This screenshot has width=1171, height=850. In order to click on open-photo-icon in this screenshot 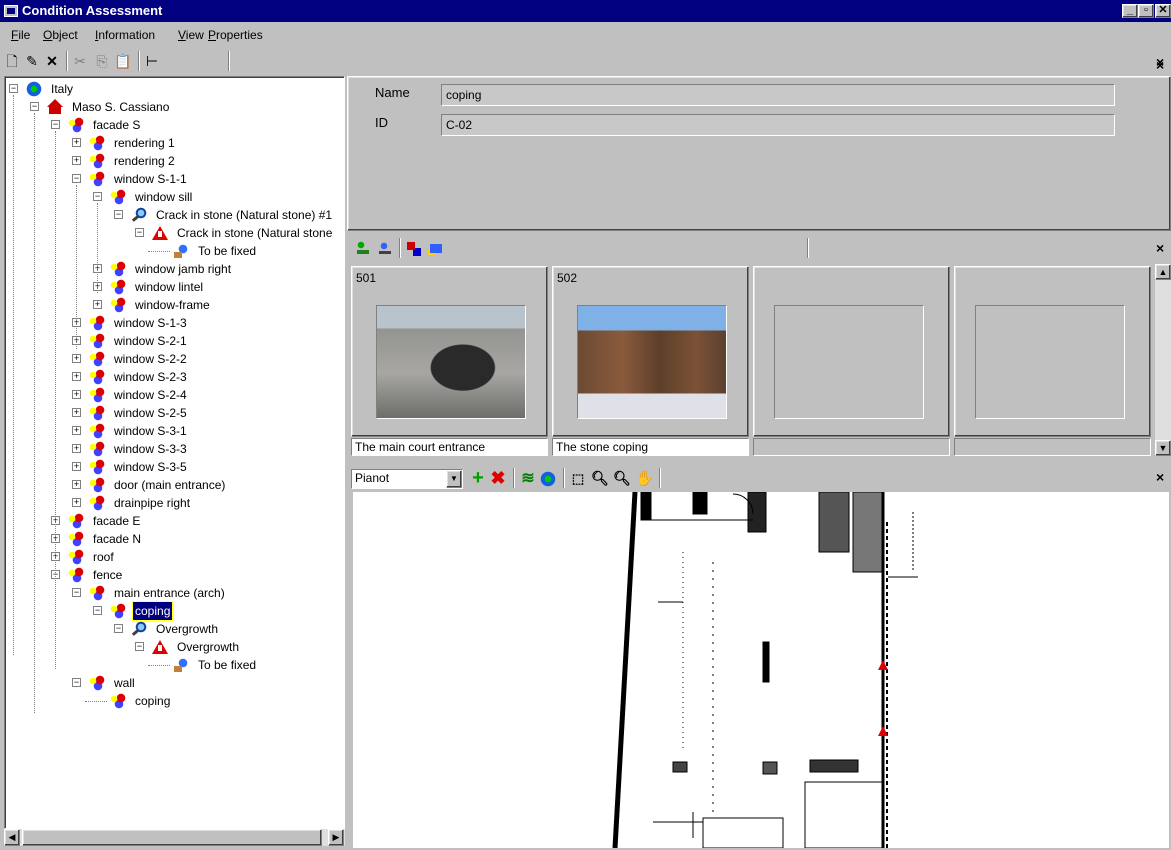, I will do `click(436, 248)`.